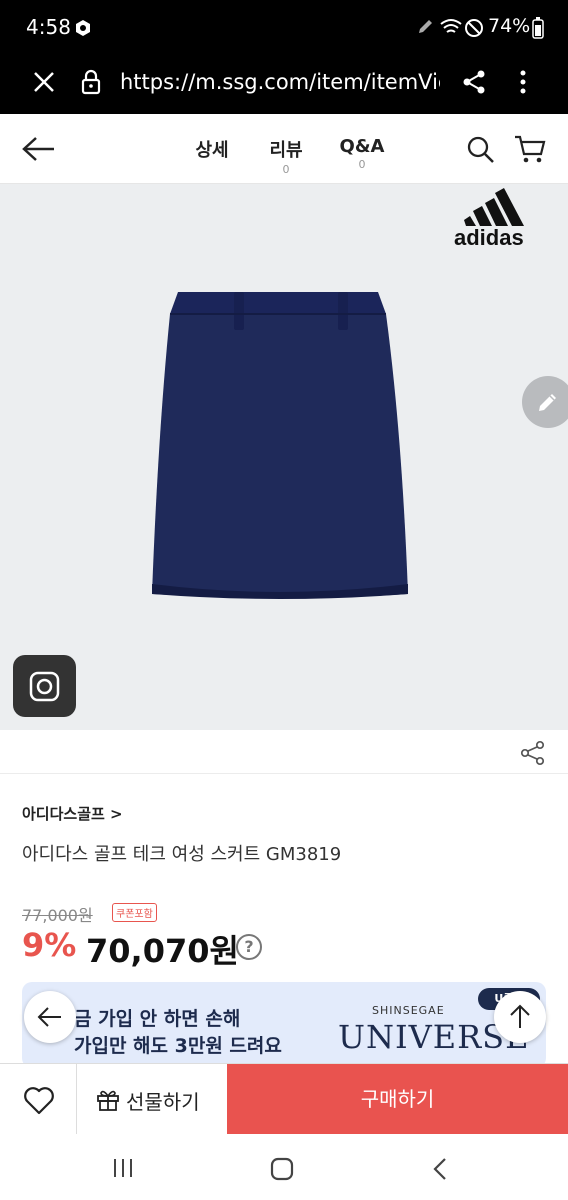 The image size is (568, 1200). Describe the element at coordinates (123, 1168) in the screenshot. I see `recent-apps-icon` at that location.